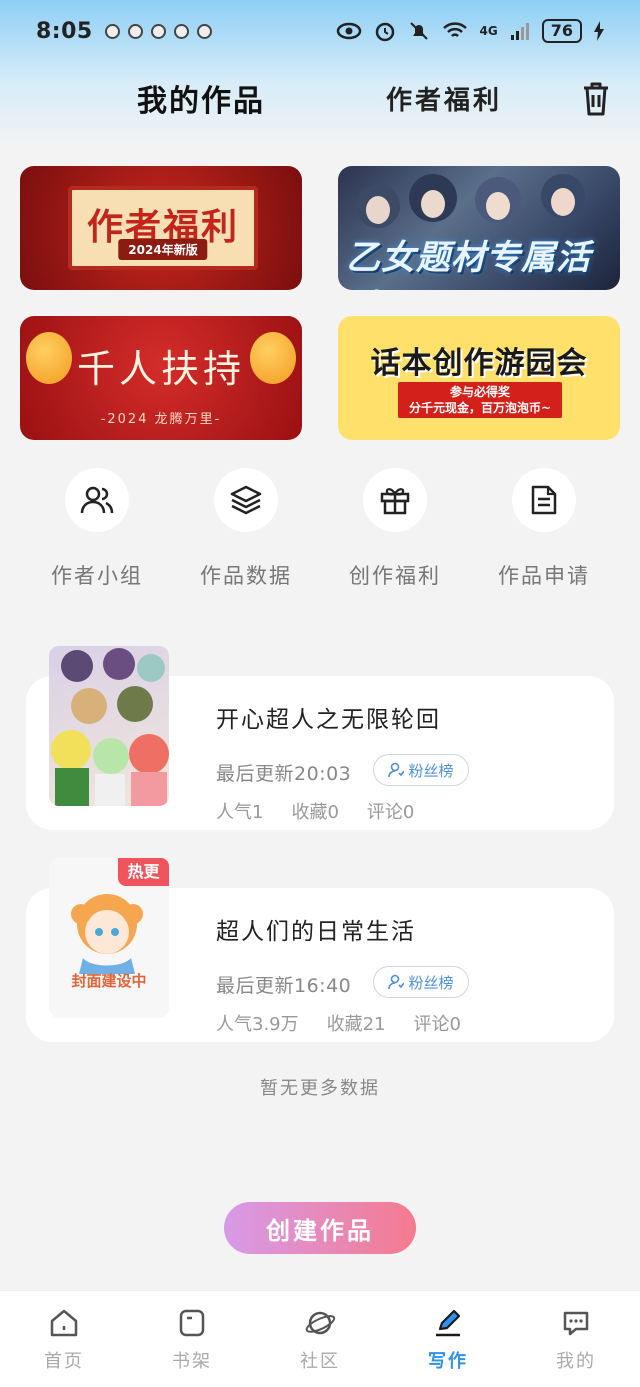  I want to click on nav-item-mine: 我的, so click(576, 1339).